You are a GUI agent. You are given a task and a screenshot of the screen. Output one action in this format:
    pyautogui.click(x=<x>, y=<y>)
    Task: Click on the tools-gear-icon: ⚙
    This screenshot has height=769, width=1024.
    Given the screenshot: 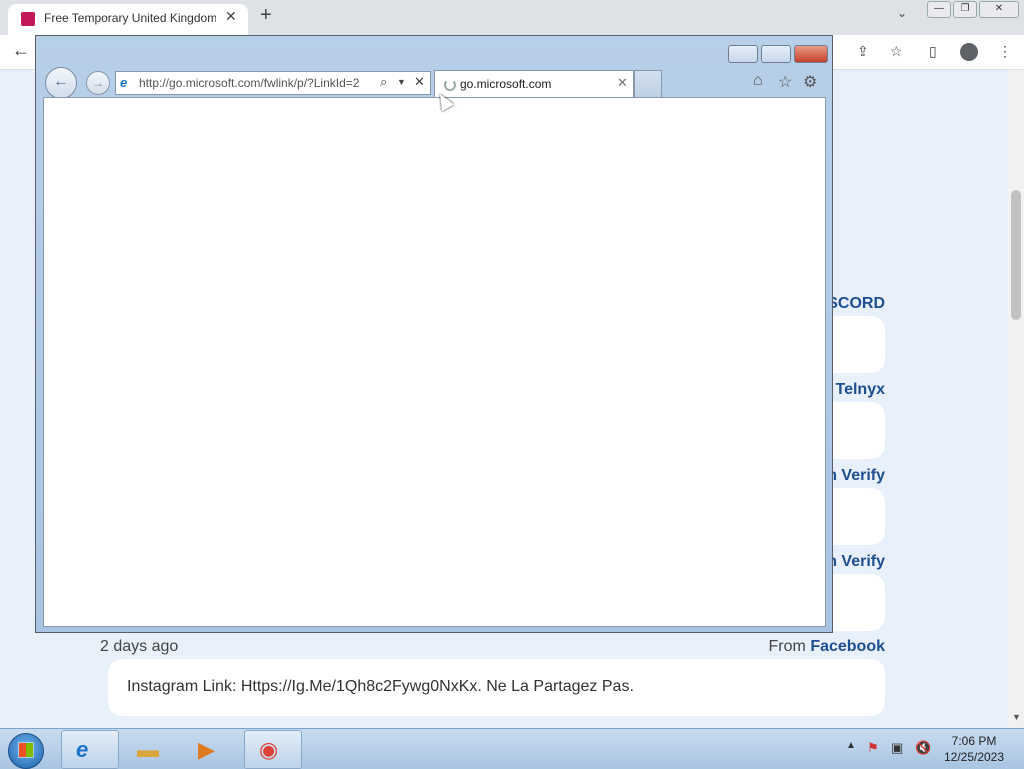 What is the action you would take?
    pyautogui.click(x=810, y=82)
    